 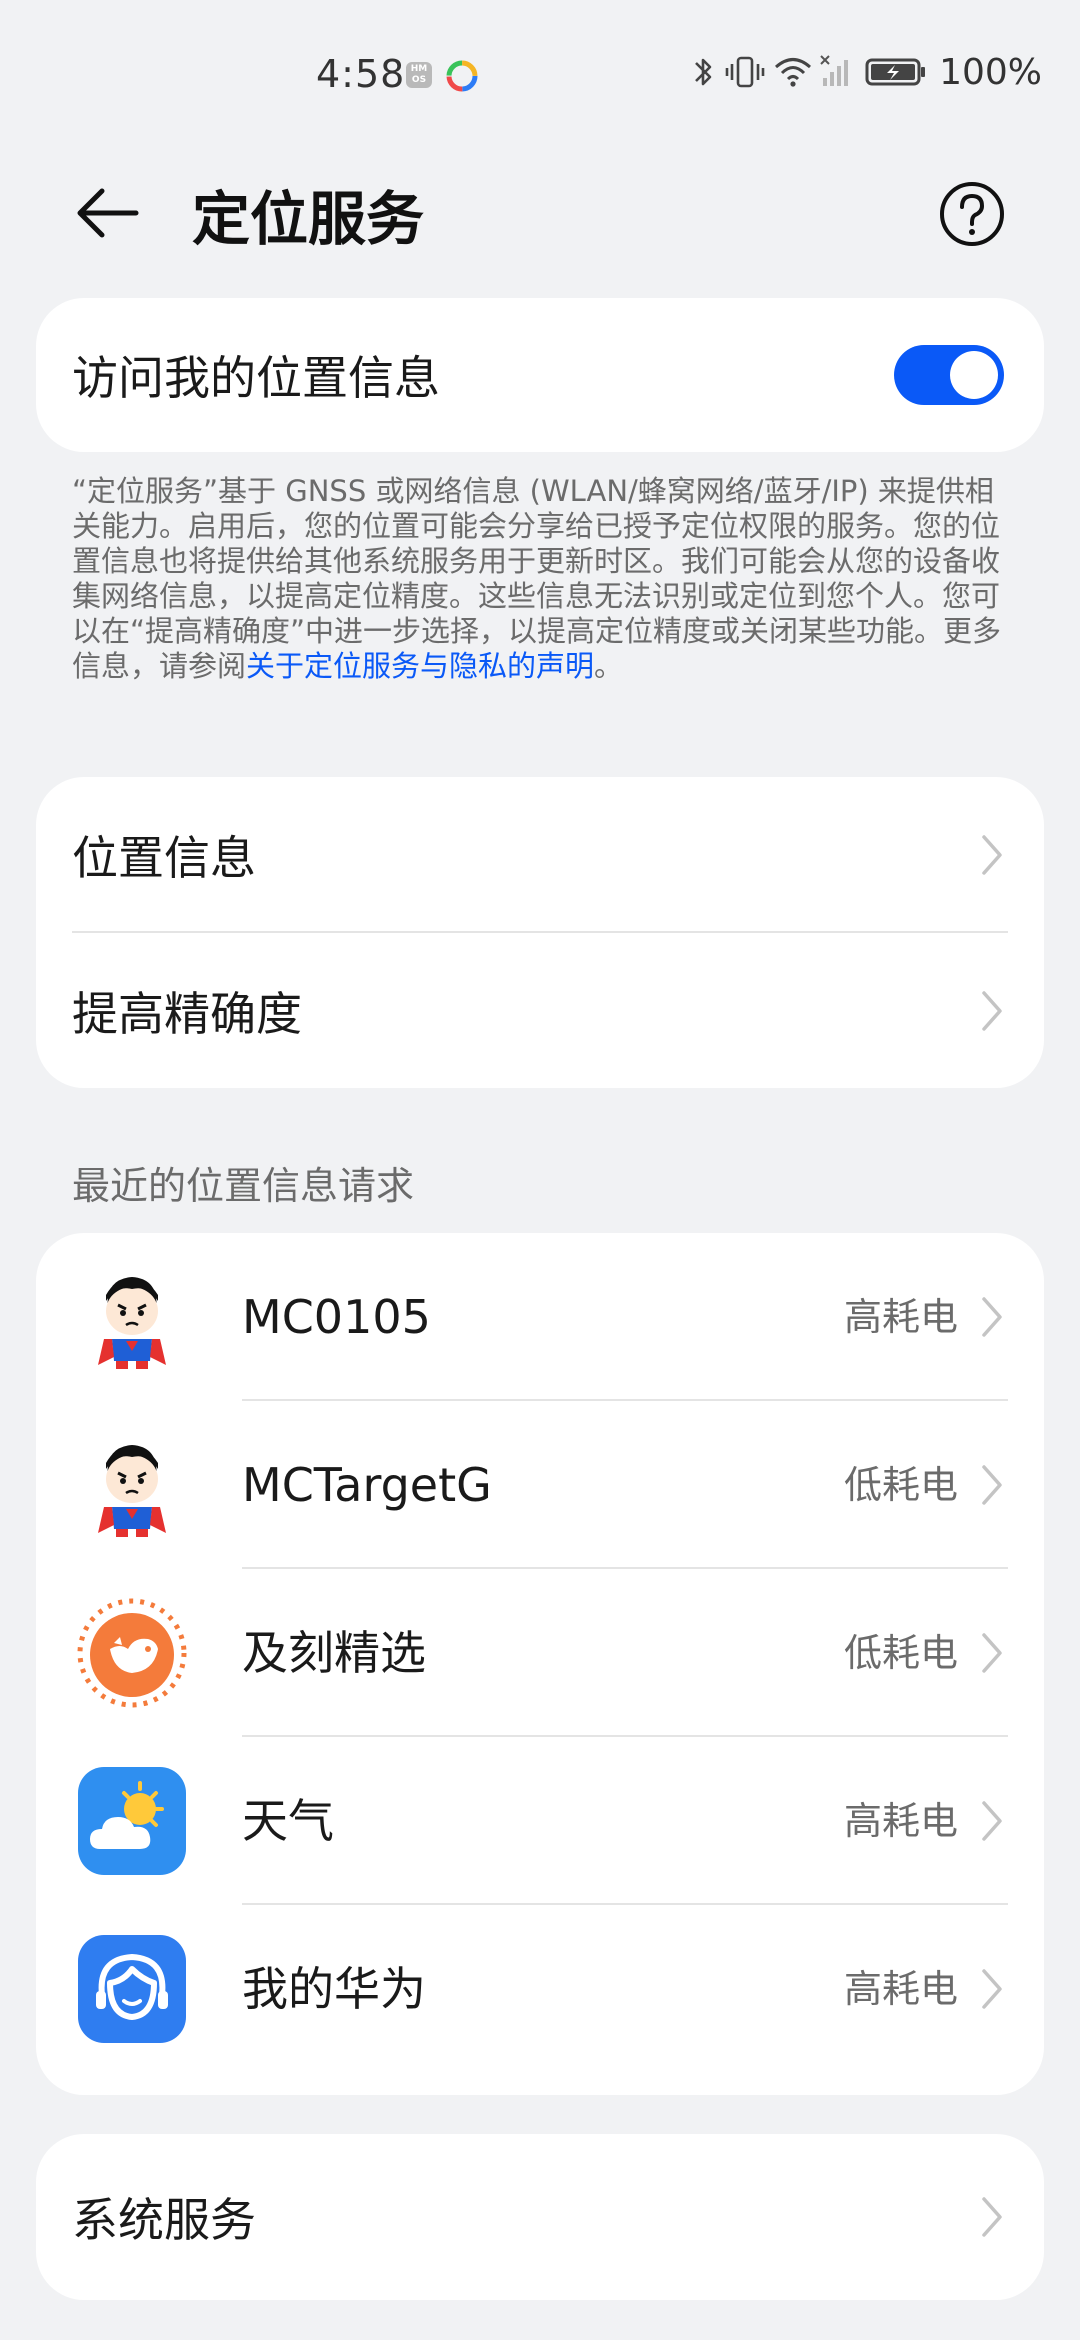 I want to click on battery-percentage: 100%, so click(x=990, y=72).